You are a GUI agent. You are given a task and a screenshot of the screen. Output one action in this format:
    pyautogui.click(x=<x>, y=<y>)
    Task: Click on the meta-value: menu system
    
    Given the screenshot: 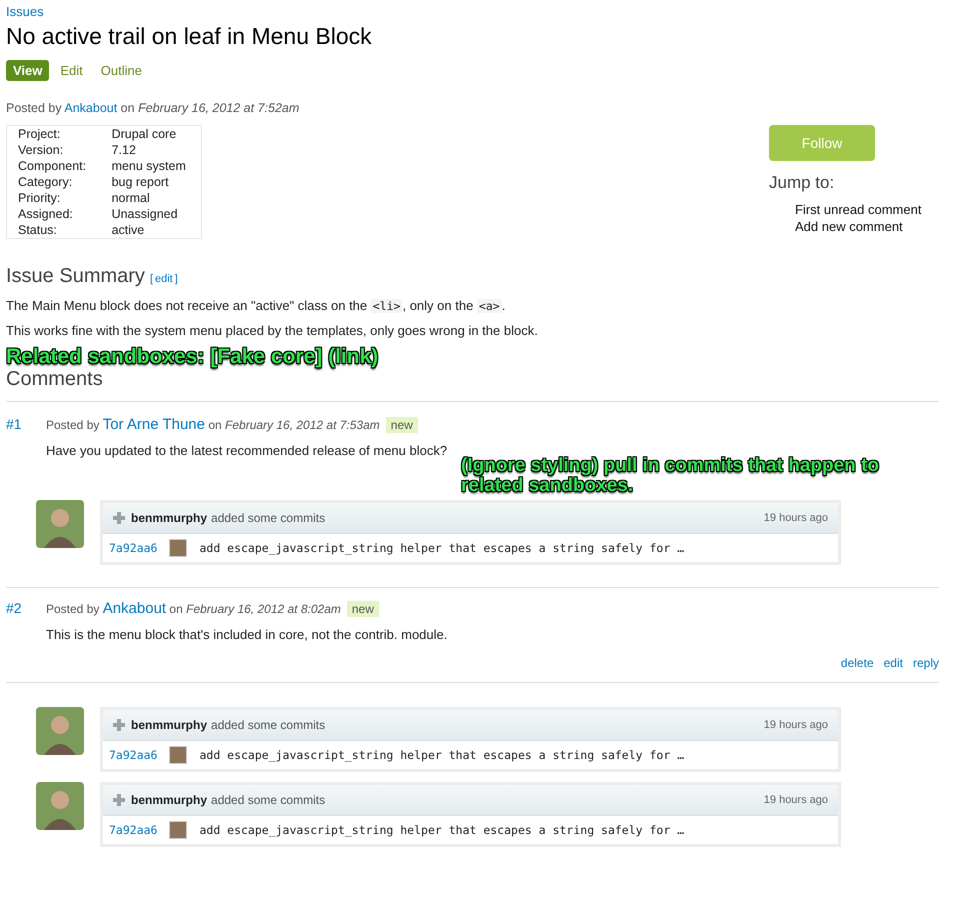 What is the action you would take?
    pyautogui.click(x=151, y=166)
    